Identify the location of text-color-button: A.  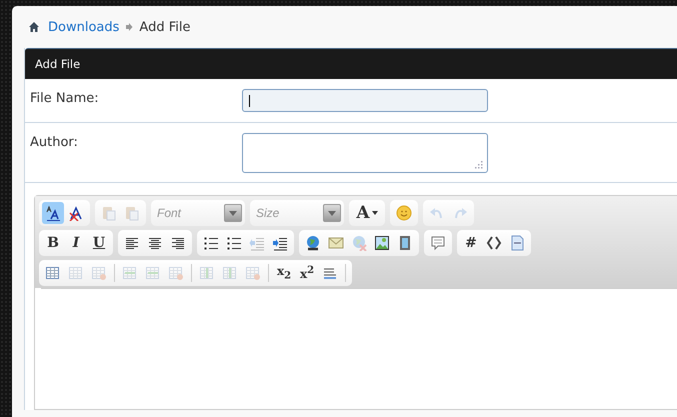
(367, 213).